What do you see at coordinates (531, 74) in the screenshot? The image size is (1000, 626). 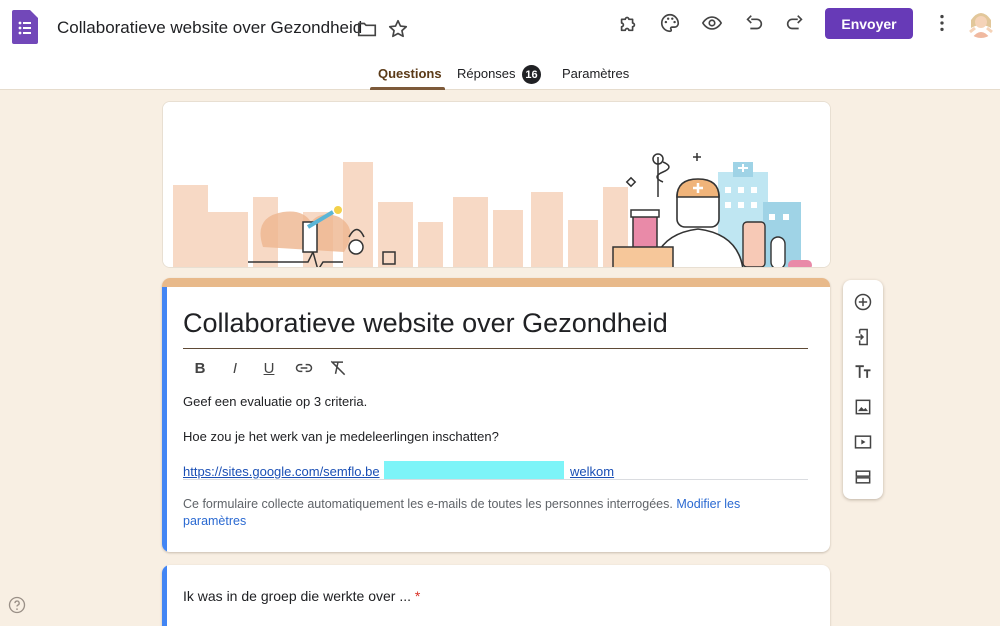 I see `responses-count-badge: 16` at bounding box center [531, 74].